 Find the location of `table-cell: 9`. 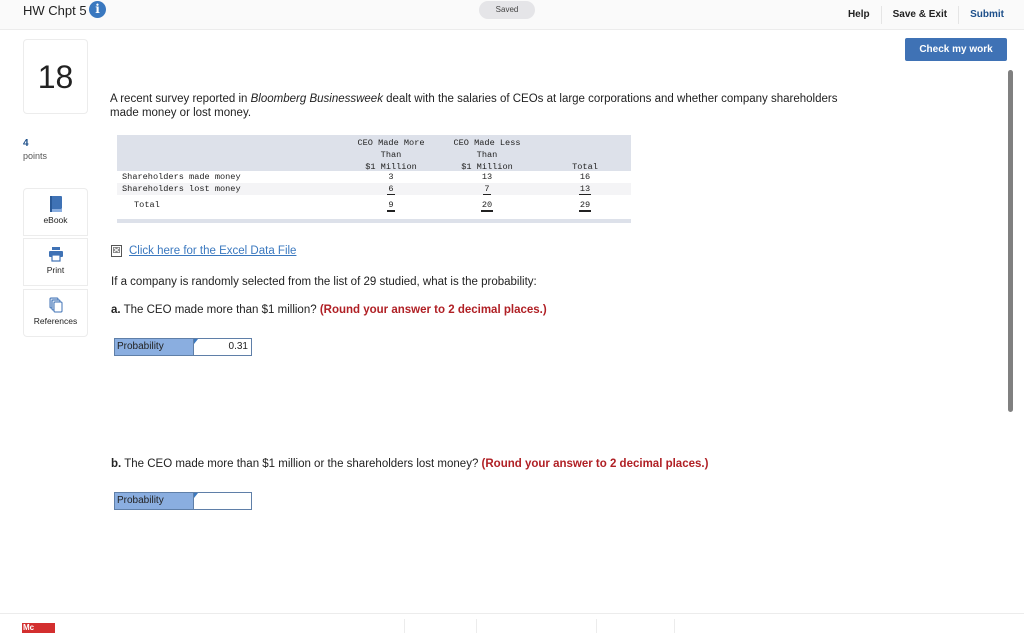

table-cell: 9 is located at coordinates (391, 206).